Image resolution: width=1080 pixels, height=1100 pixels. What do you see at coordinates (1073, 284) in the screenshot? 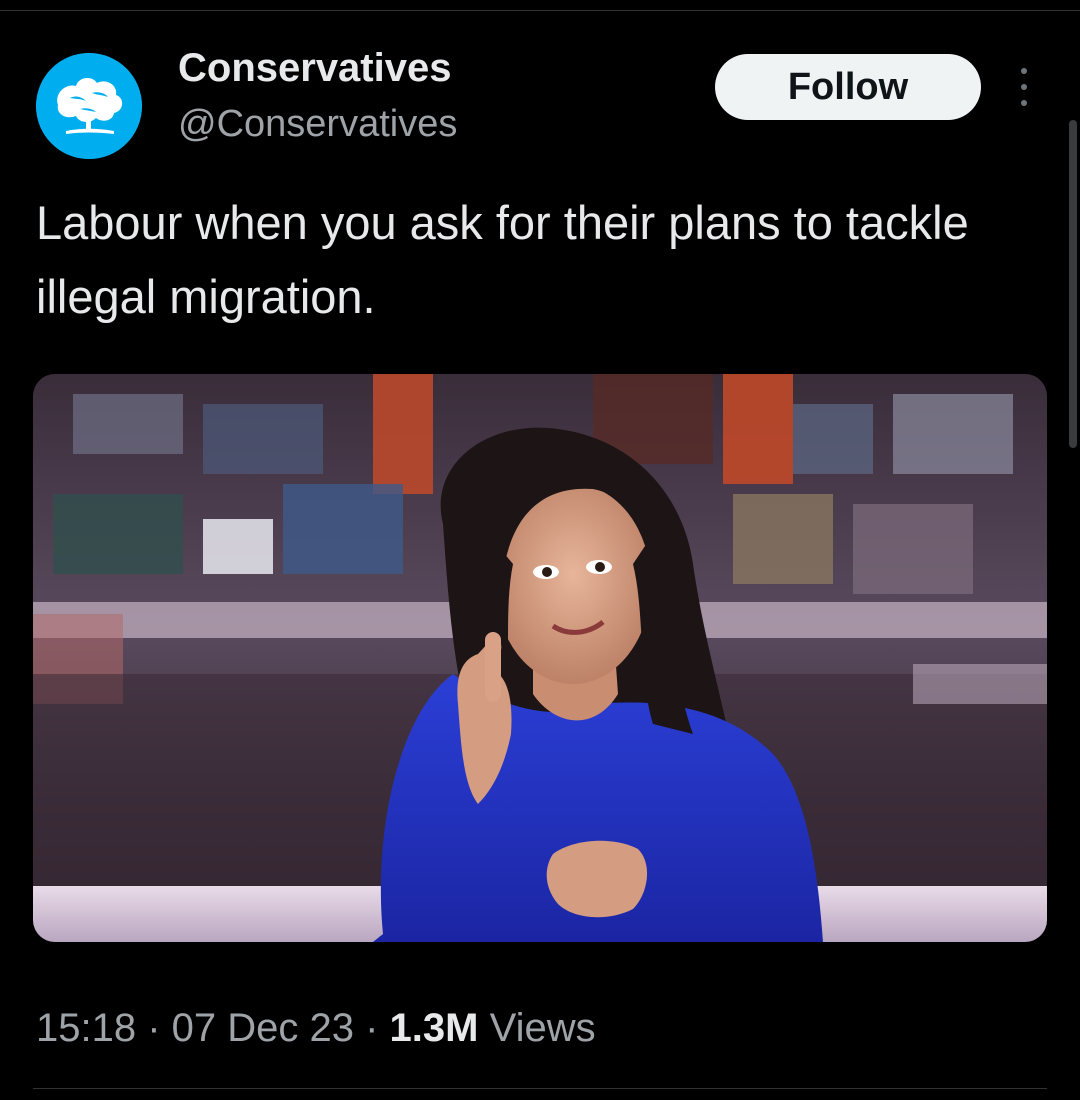
I see `scrollbar` at bounding box center [1073, 284].